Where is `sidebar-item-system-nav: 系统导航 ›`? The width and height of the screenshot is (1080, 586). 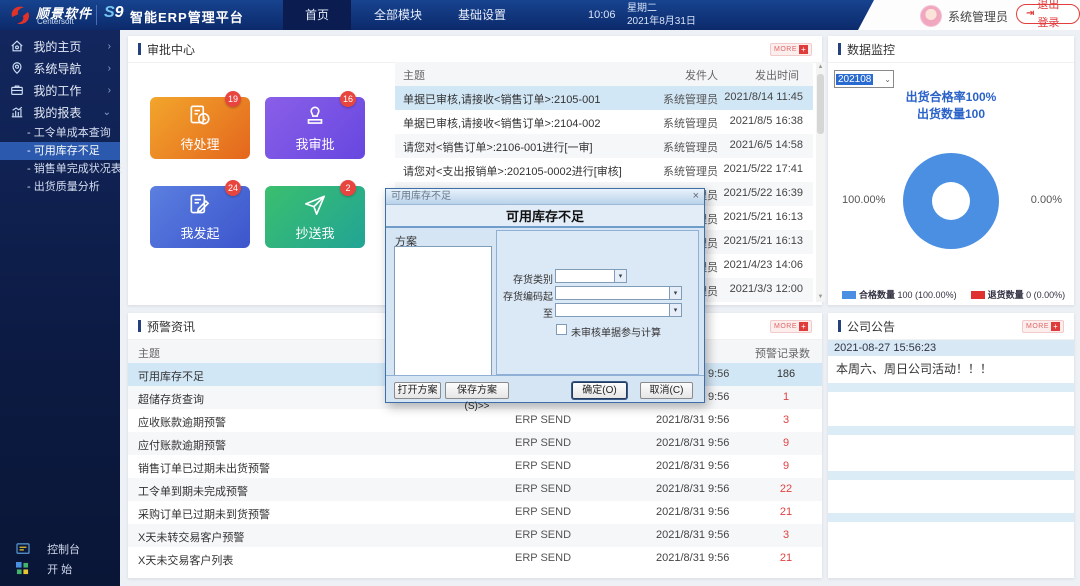 sidebar-item-system-nav: 系统导航 › is located at coordinates (60, 69).